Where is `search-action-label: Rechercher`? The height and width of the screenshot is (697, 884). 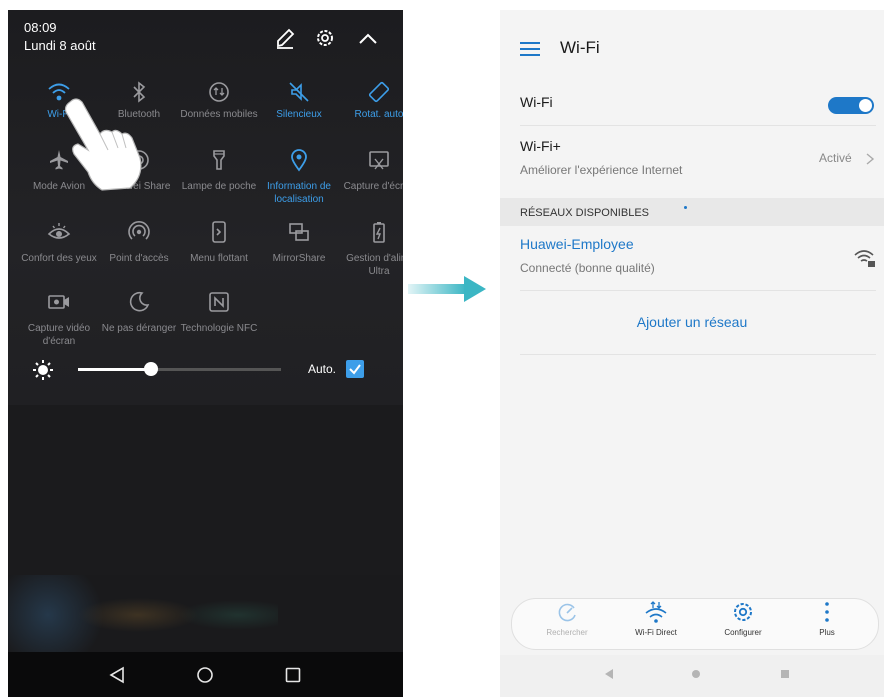 search-action-label: Rechercher is located at coordinates (567, 632).